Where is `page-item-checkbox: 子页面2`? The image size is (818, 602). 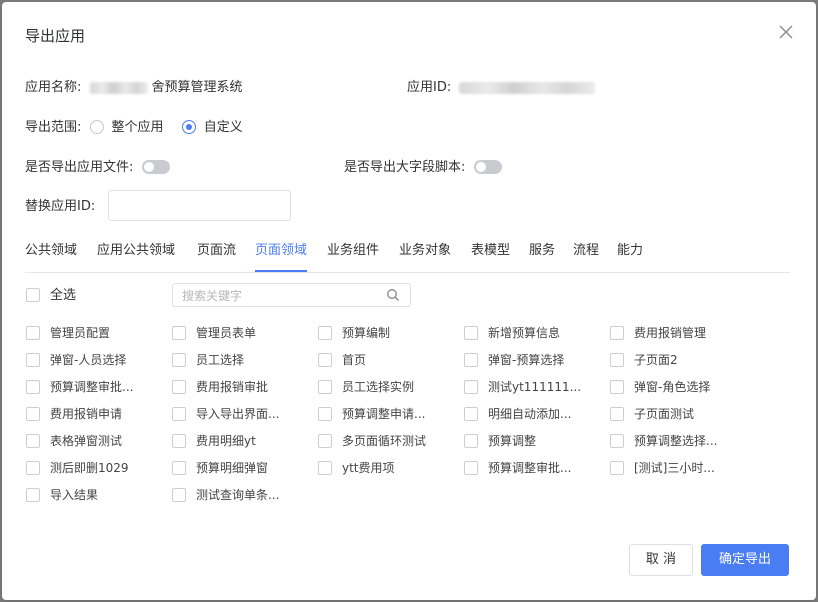
page-item-checkbox: 子页面2 is located at coordinates (680, 360).